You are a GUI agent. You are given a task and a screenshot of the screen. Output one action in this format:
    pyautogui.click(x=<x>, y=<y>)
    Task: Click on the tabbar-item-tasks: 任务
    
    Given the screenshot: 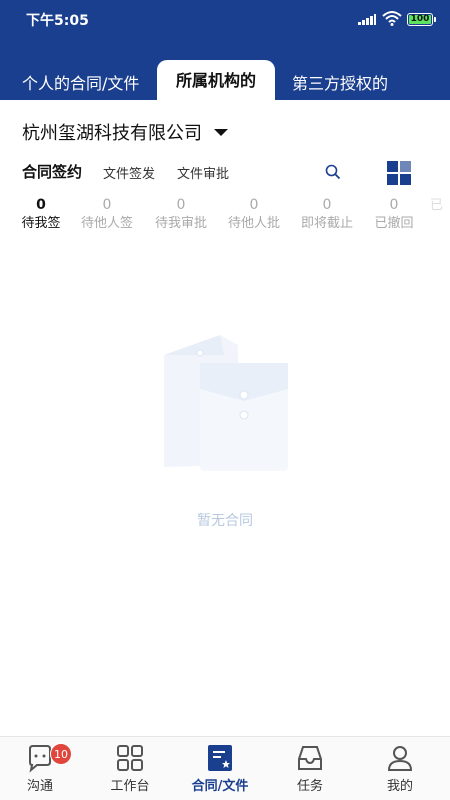 What is the action you would take?
    pyautogui.click(x=310, y=768)
    